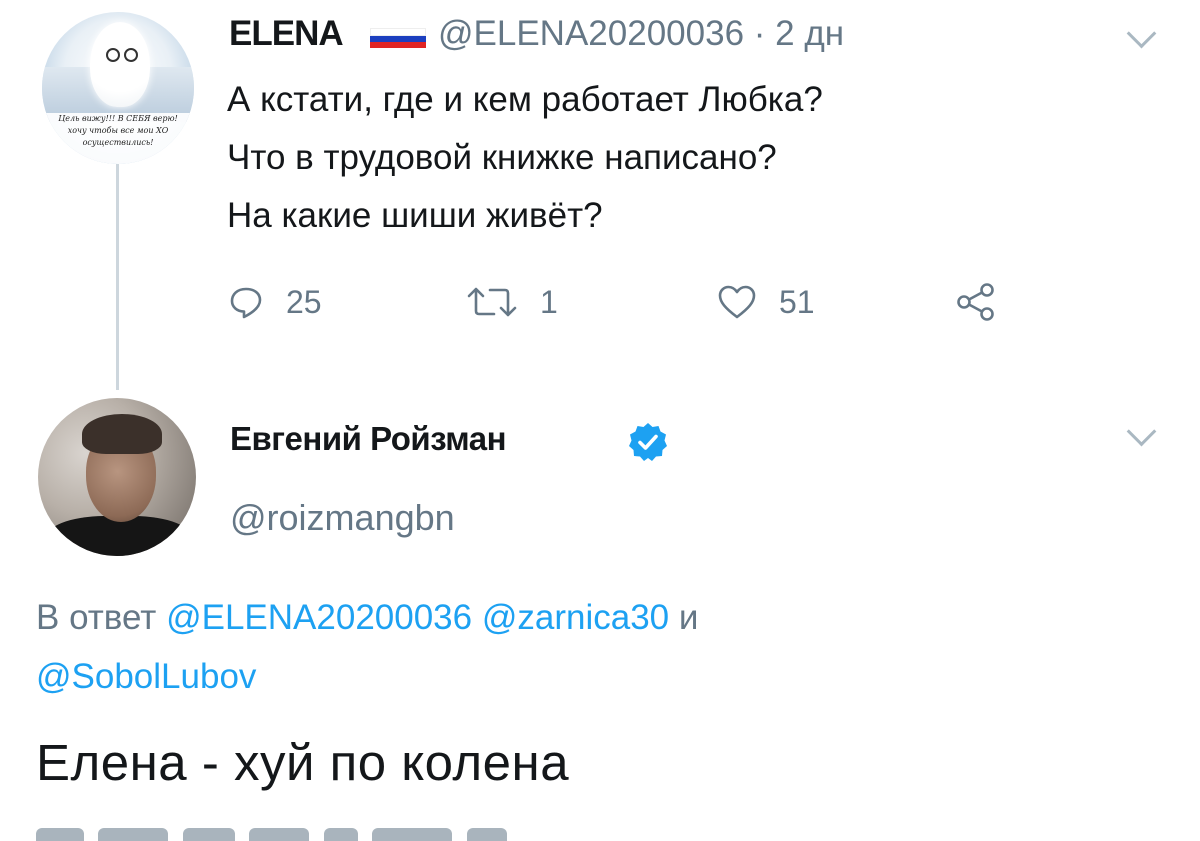 Image resolution: width=1200 pixels, height=841 pixels. What do you see at coordinates (118, 142) in the screenshot?
I see `avatar-caption-line: осуществились!` at bounding box center [118, 142].